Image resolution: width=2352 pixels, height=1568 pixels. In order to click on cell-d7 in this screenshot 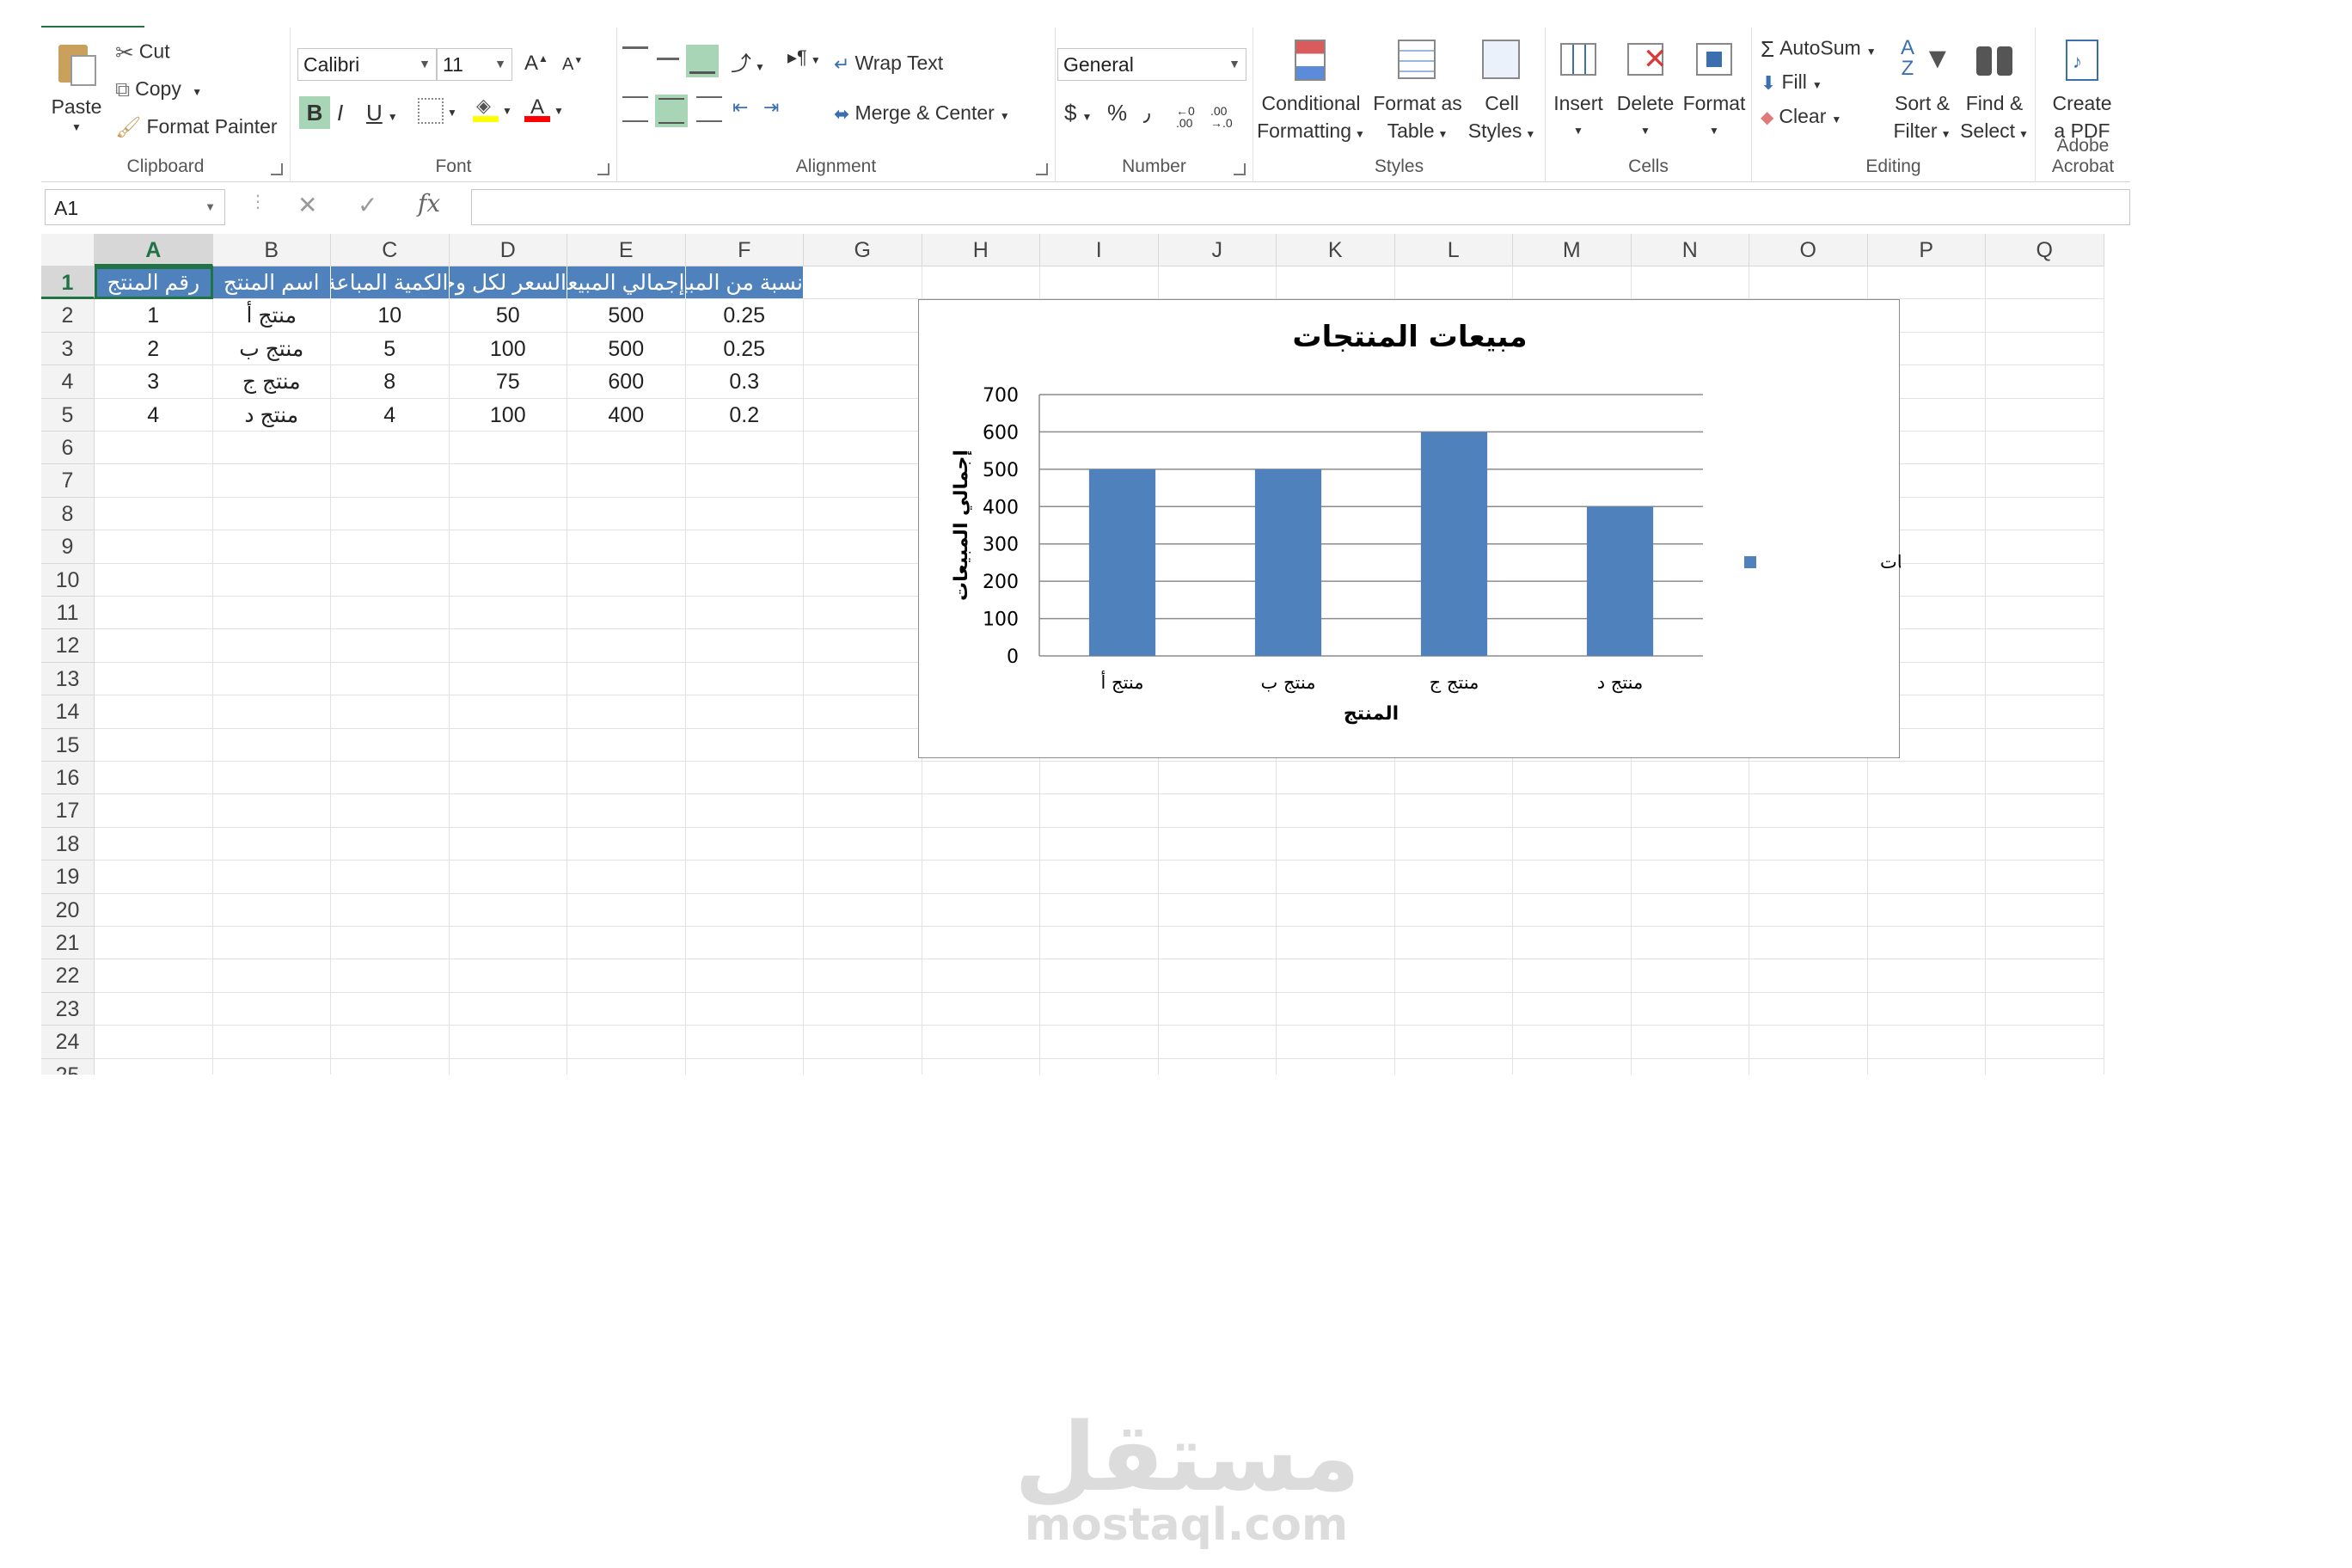, I will do `click(508, 481)`.